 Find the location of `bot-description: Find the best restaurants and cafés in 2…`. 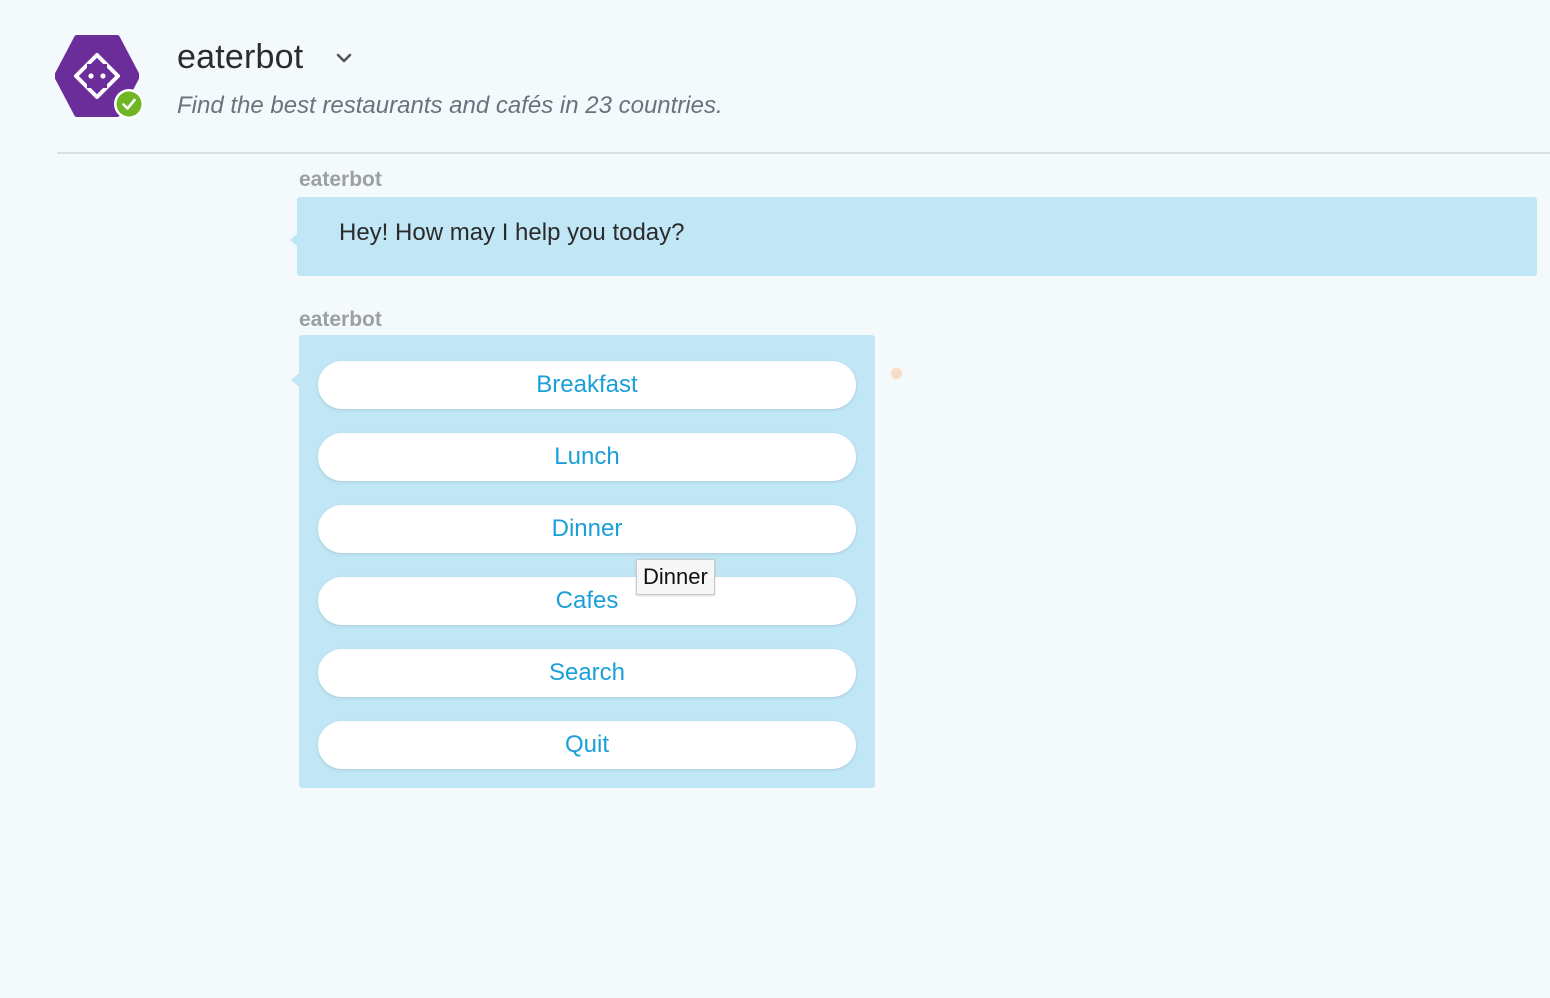

bot-description: Find the best restaurants and cafés in 2… is located at coordinates (450, 105).